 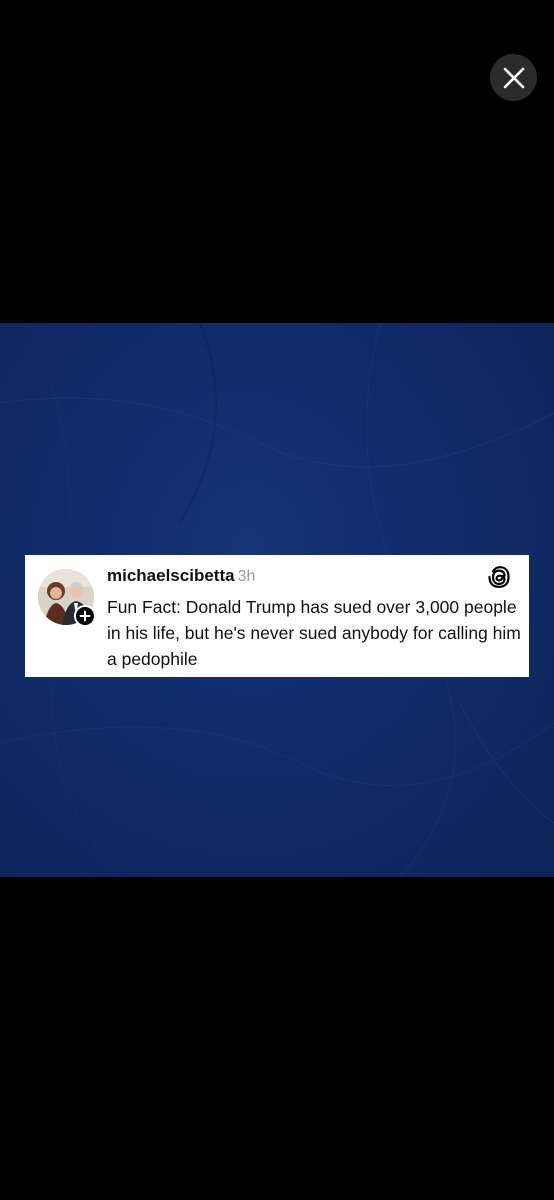 I want to click on plus-icon, so click(x=85, y=616).